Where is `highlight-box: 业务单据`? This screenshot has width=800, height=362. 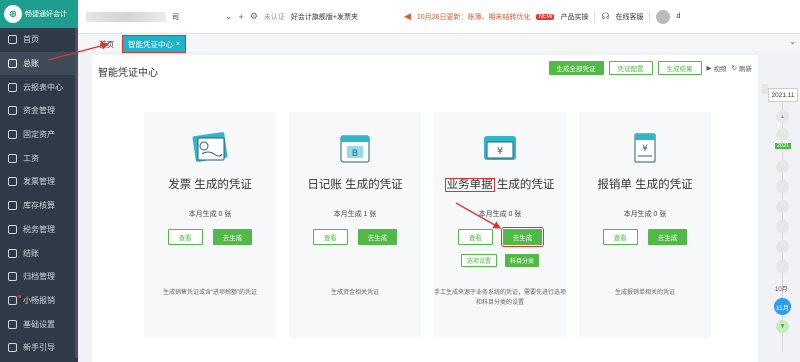
highlight-box: 业务单据 is located at coordinates (469, 185).